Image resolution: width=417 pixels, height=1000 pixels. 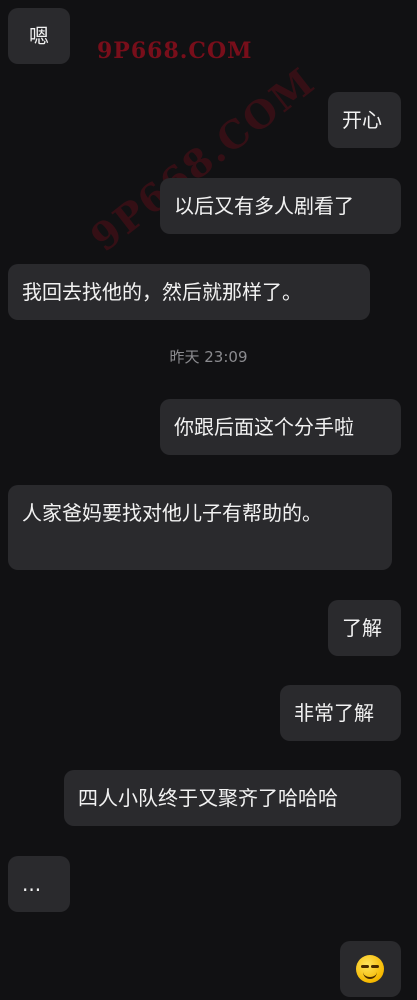 I want to click on message-bubble-received: 我回去找他的，然后就那样了。, so click(x=189, y=292).